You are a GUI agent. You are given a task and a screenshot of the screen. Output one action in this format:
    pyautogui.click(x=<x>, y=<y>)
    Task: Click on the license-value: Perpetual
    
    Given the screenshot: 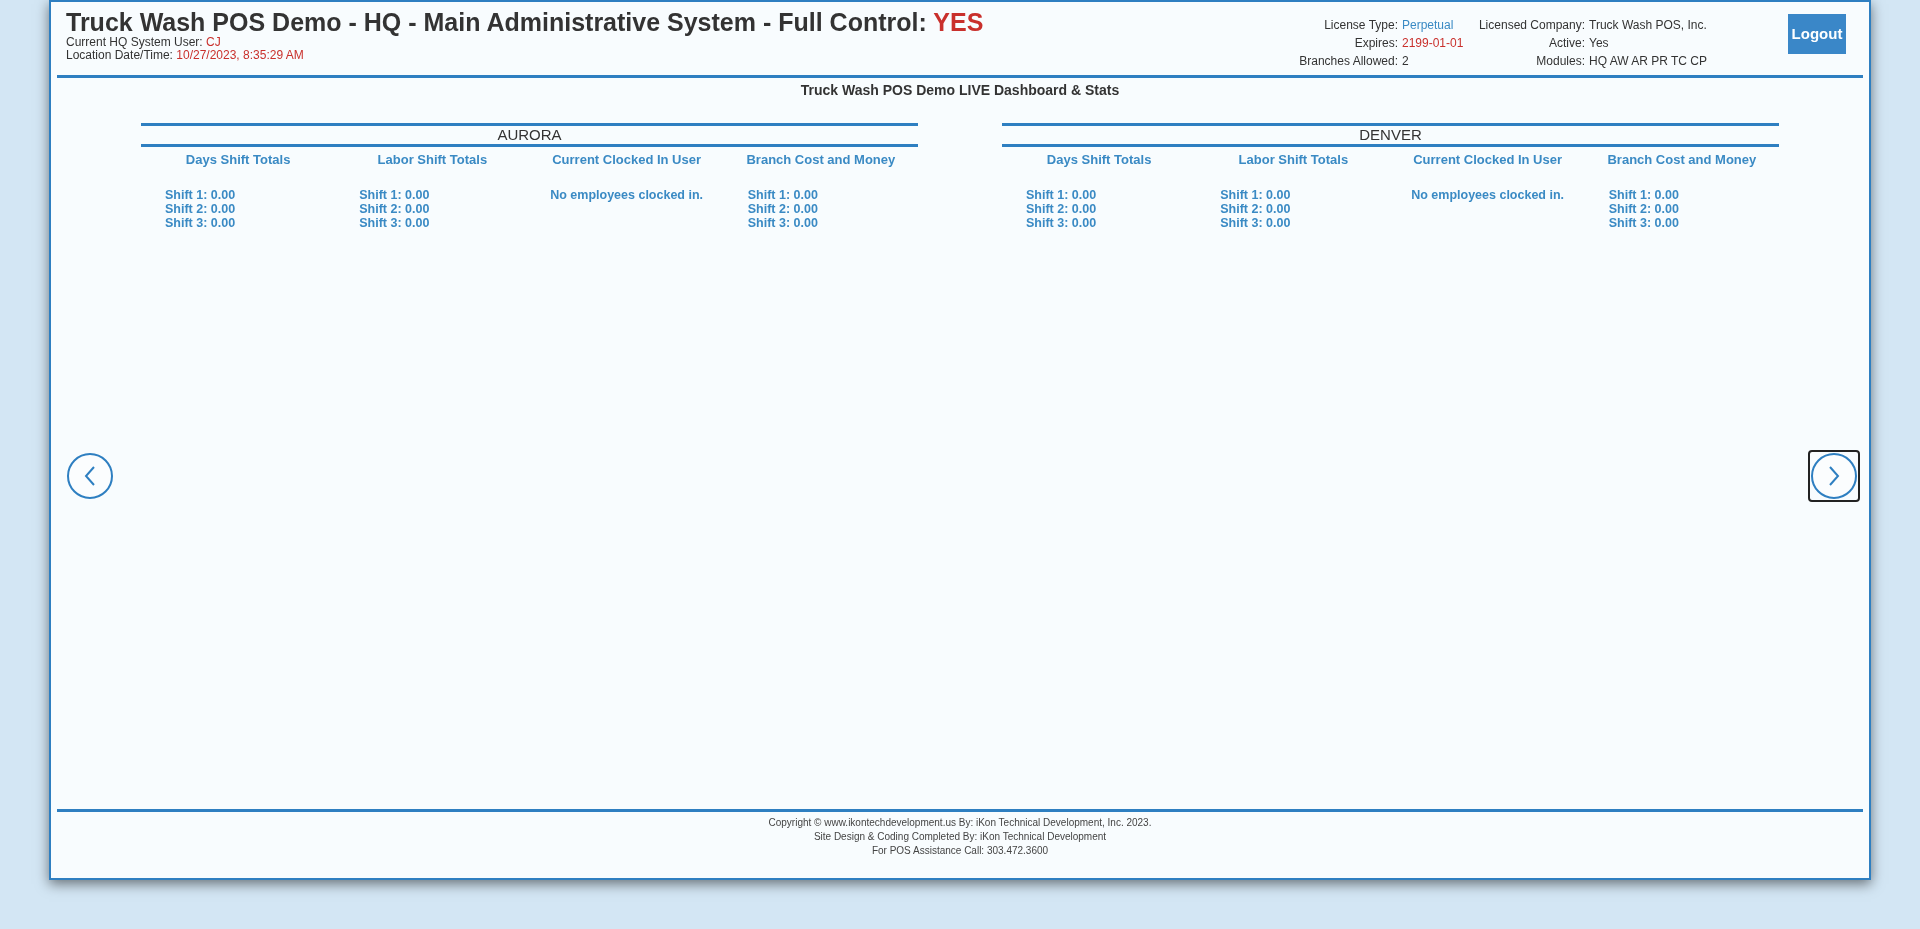 What is the action you would take?
    pyautogui.click(x=1428, y=25)
    